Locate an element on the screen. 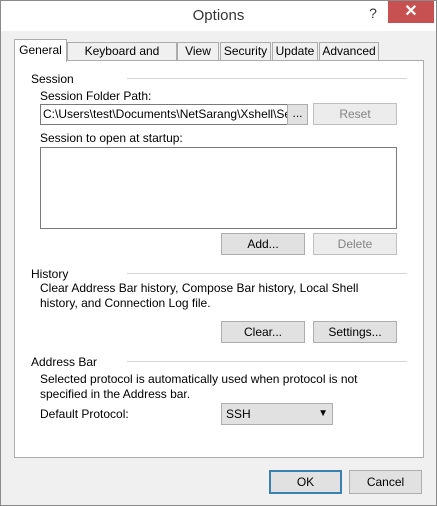  help-icon: ? is located at coordinates (373, 13).